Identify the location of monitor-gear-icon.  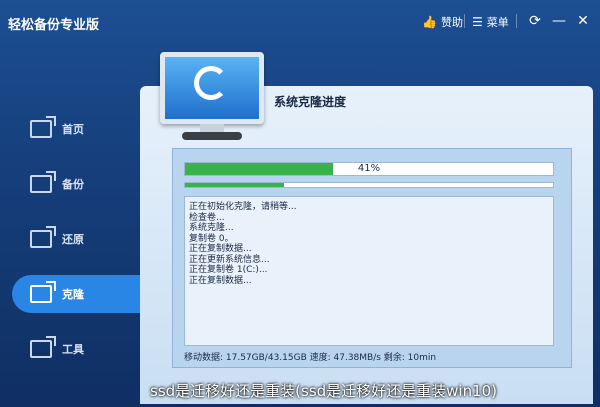
(212, 97).